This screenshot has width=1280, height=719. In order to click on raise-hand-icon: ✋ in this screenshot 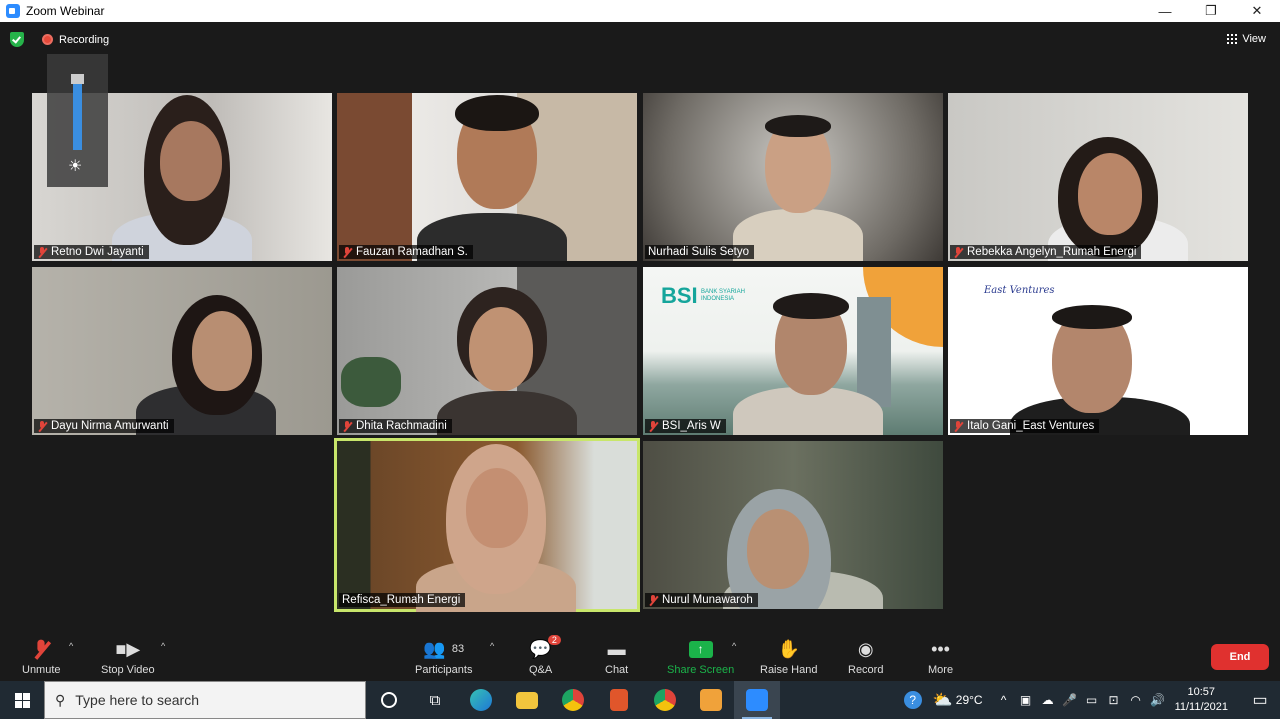, I will do `click(788, 648)`.